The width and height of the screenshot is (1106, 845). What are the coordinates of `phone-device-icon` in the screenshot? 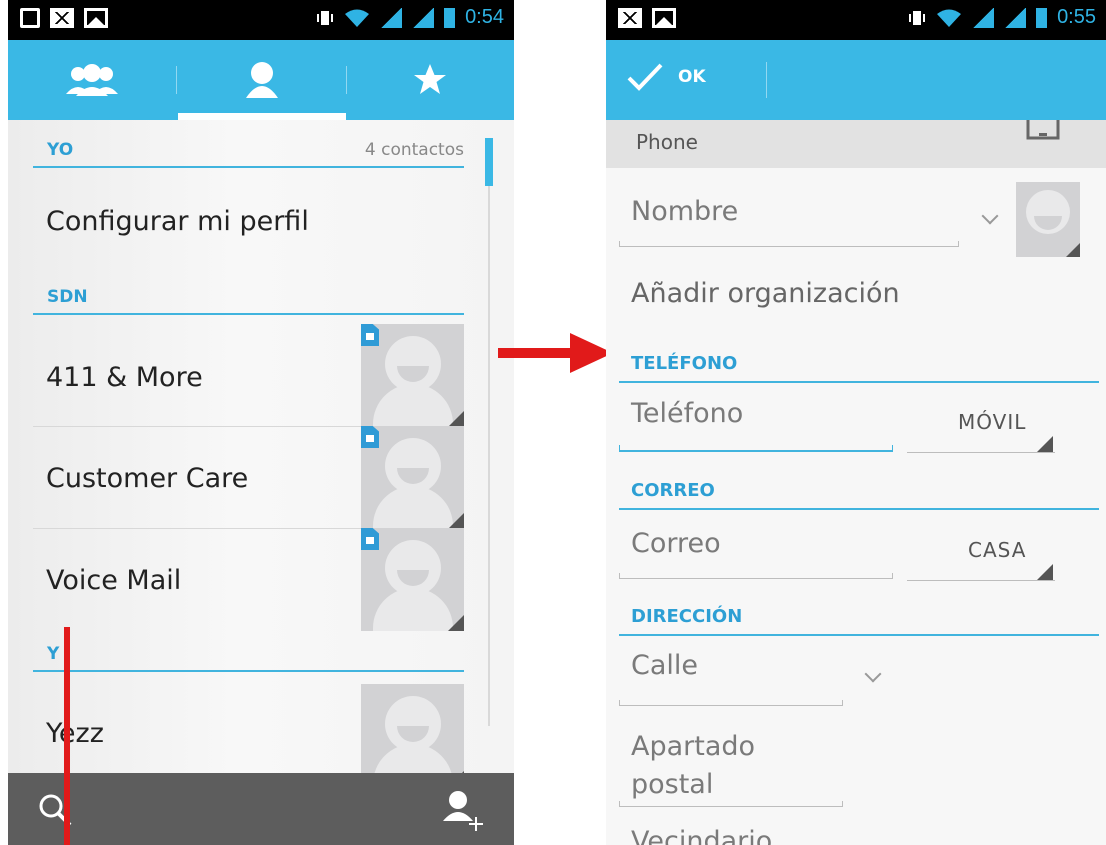 It's located at (1043, 130).